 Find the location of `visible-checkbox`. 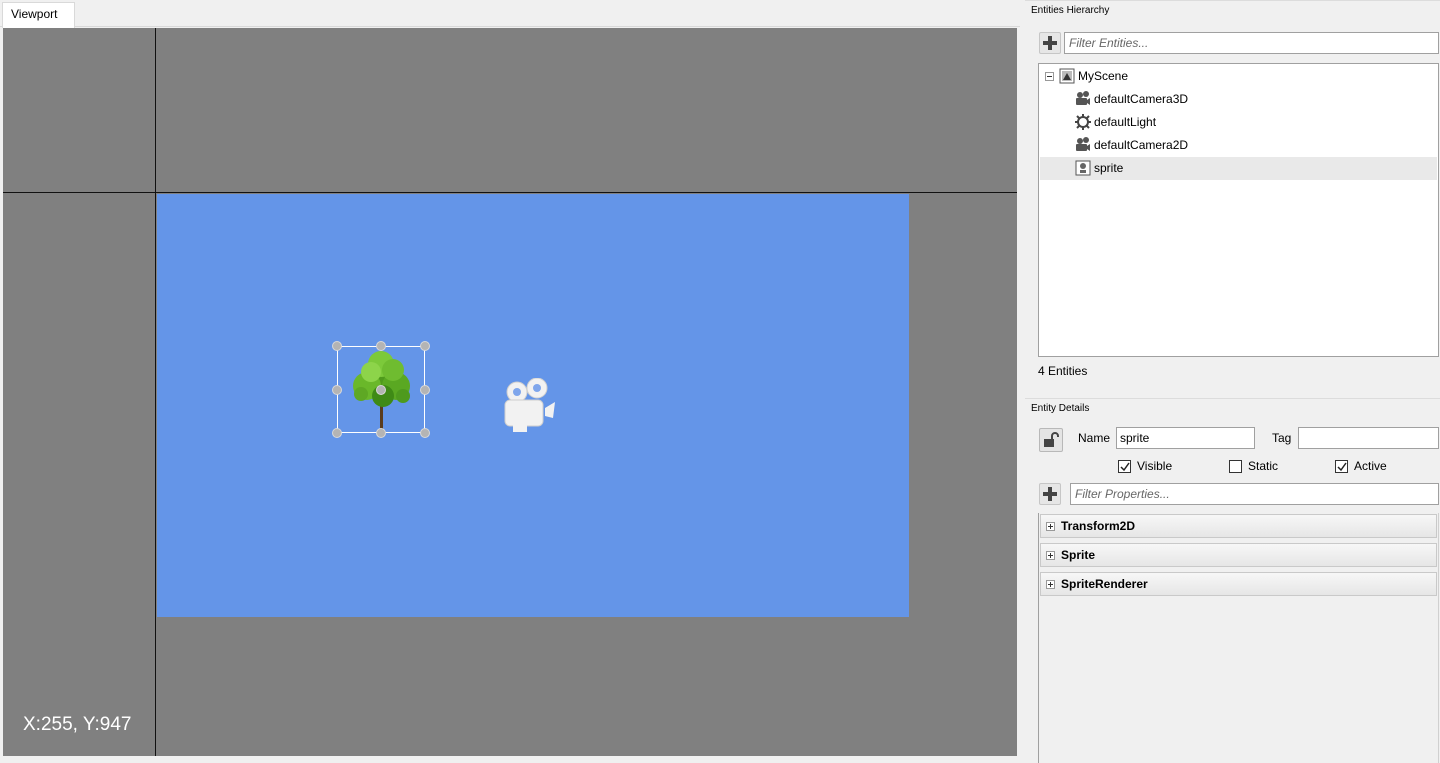

visible-checkbox is located at coordinates (1124, 466).